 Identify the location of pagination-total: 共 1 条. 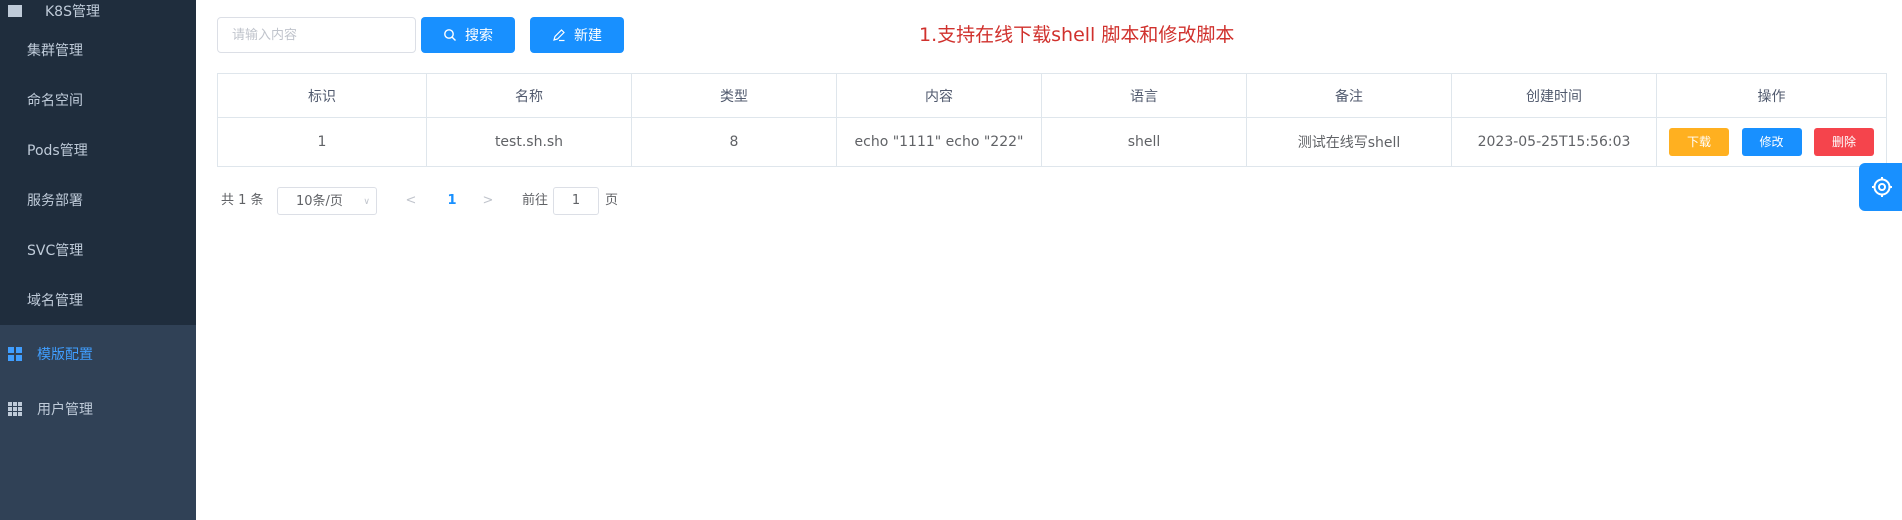
(242, 200).